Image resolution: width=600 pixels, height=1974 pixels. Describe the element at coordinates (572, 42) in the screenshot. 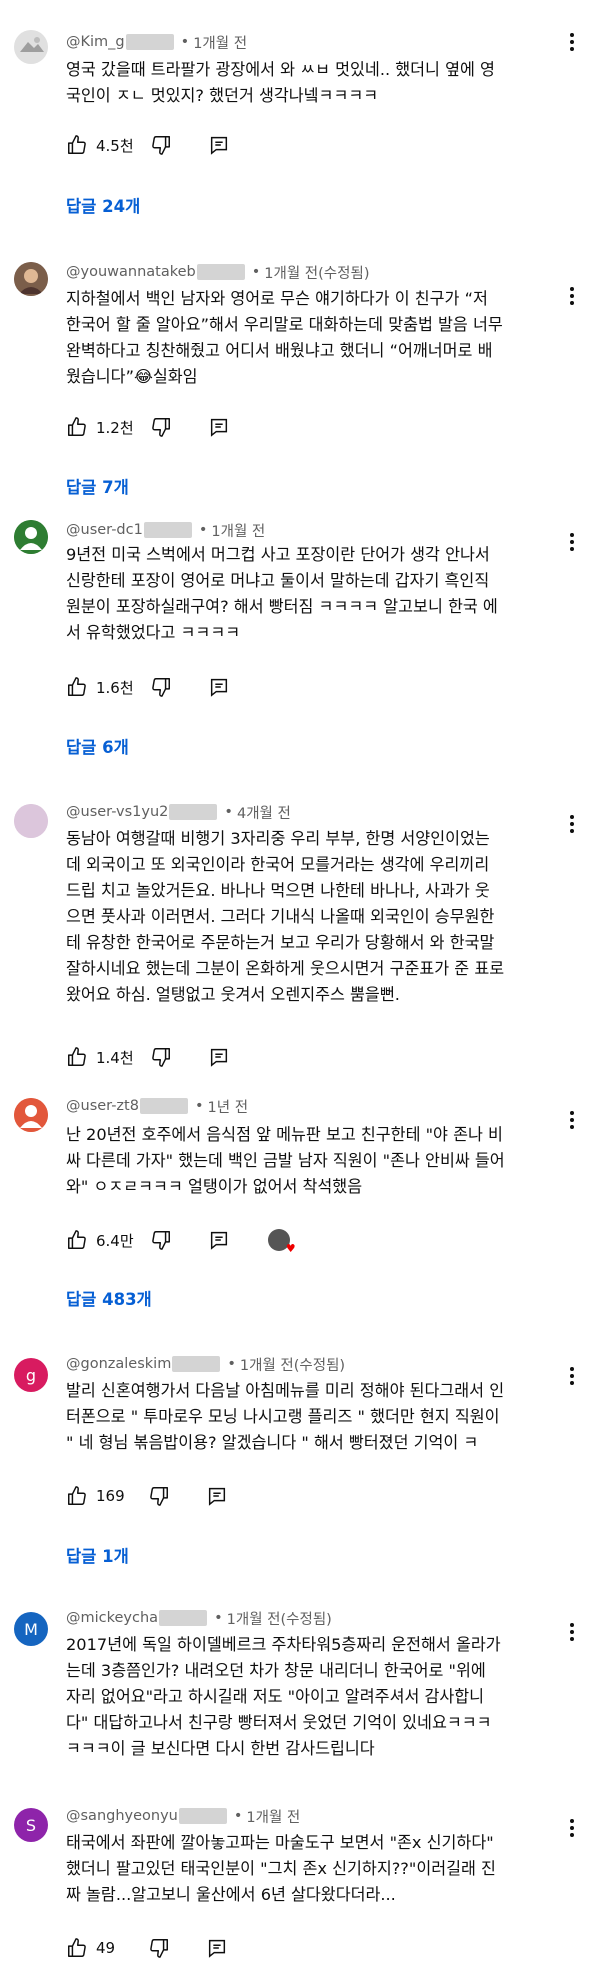

I see `more-options-icon` at that location.